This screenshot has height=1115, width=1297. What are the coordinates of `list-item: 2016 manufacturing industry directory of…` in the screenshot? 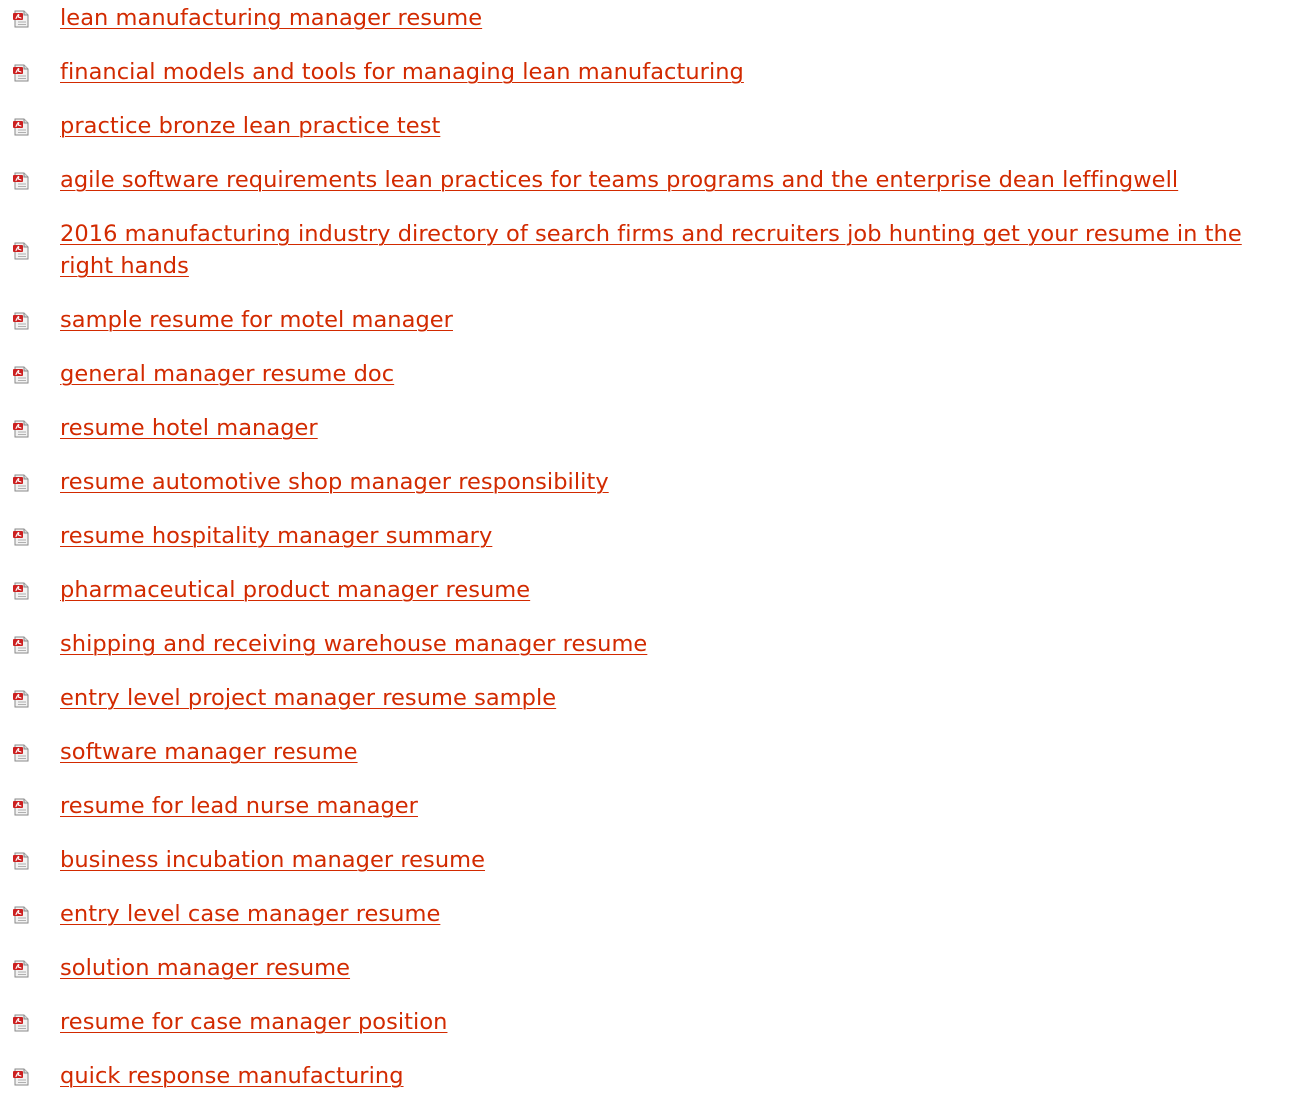 It's located at (648, 251).